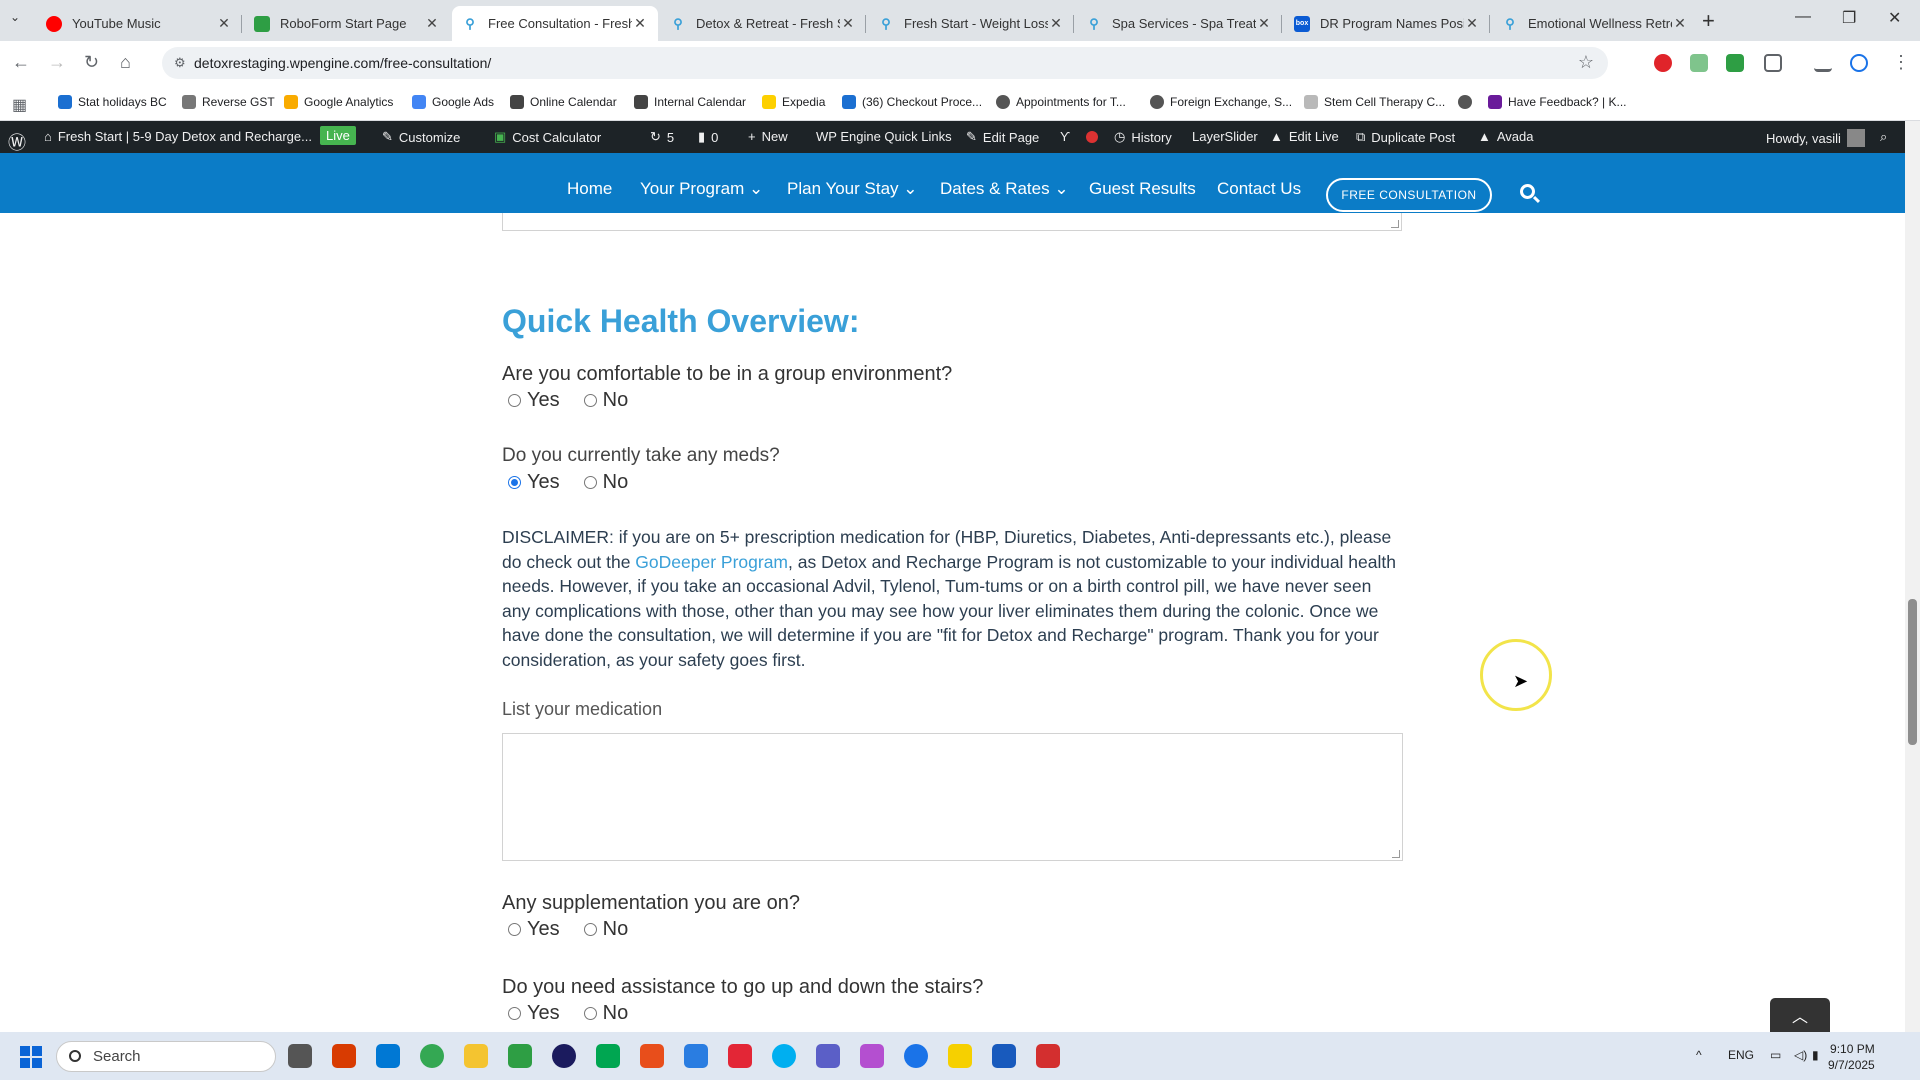 This screenshot has height=1080, width=1920. Describe the element at coordinates (1741, 1055) in the screenshot. I see `language-indicator: ENG` at that location.